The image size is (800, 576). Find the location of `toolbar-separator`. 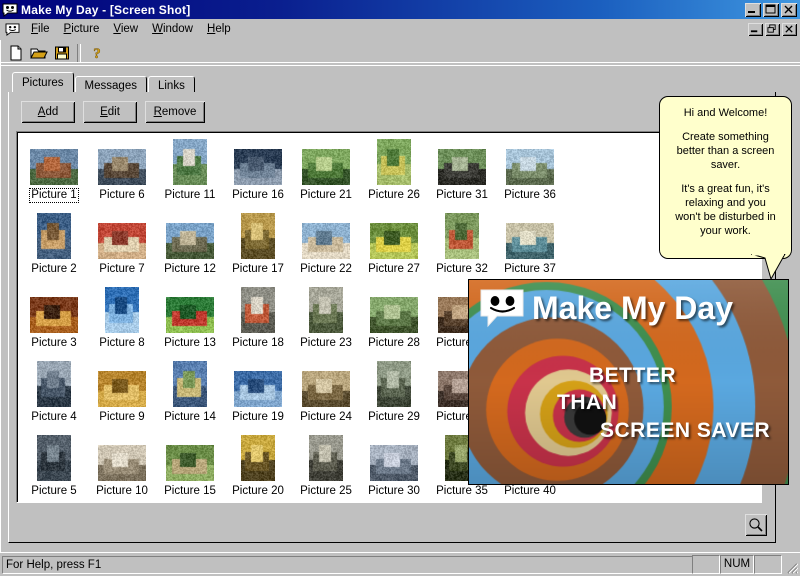

toolbar-separator is located at coordinates (79, 52).